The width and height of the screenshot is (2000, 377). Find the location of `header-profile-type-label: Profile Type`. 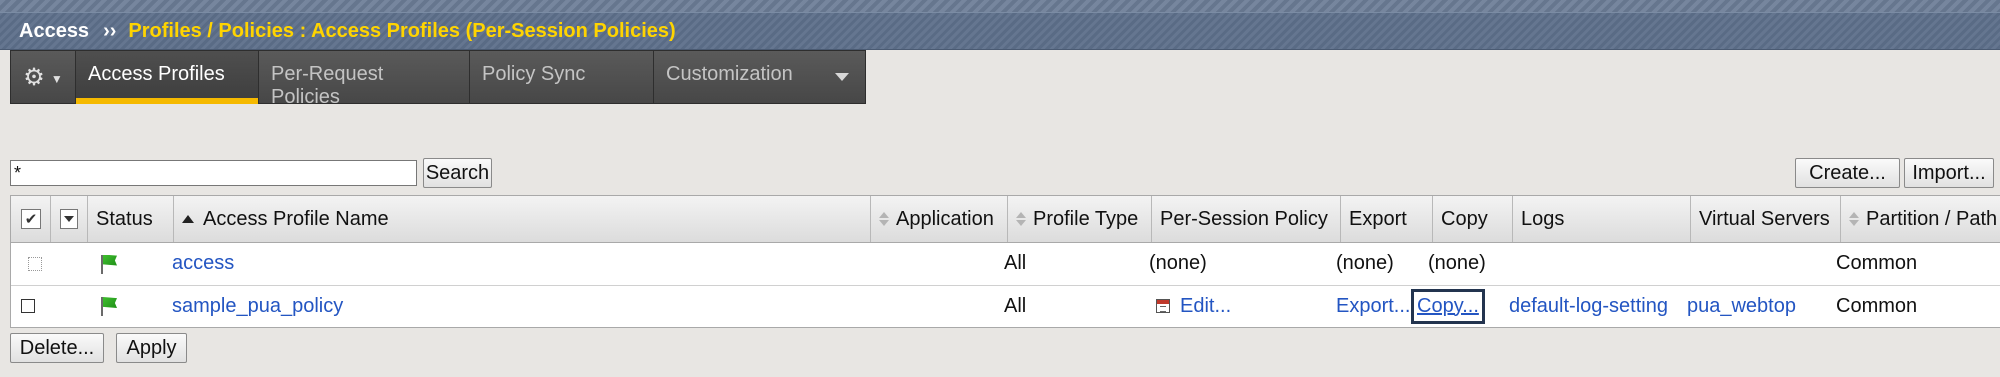

header-profile-type-label: Profile Type is located at coordinates (1086, 218).